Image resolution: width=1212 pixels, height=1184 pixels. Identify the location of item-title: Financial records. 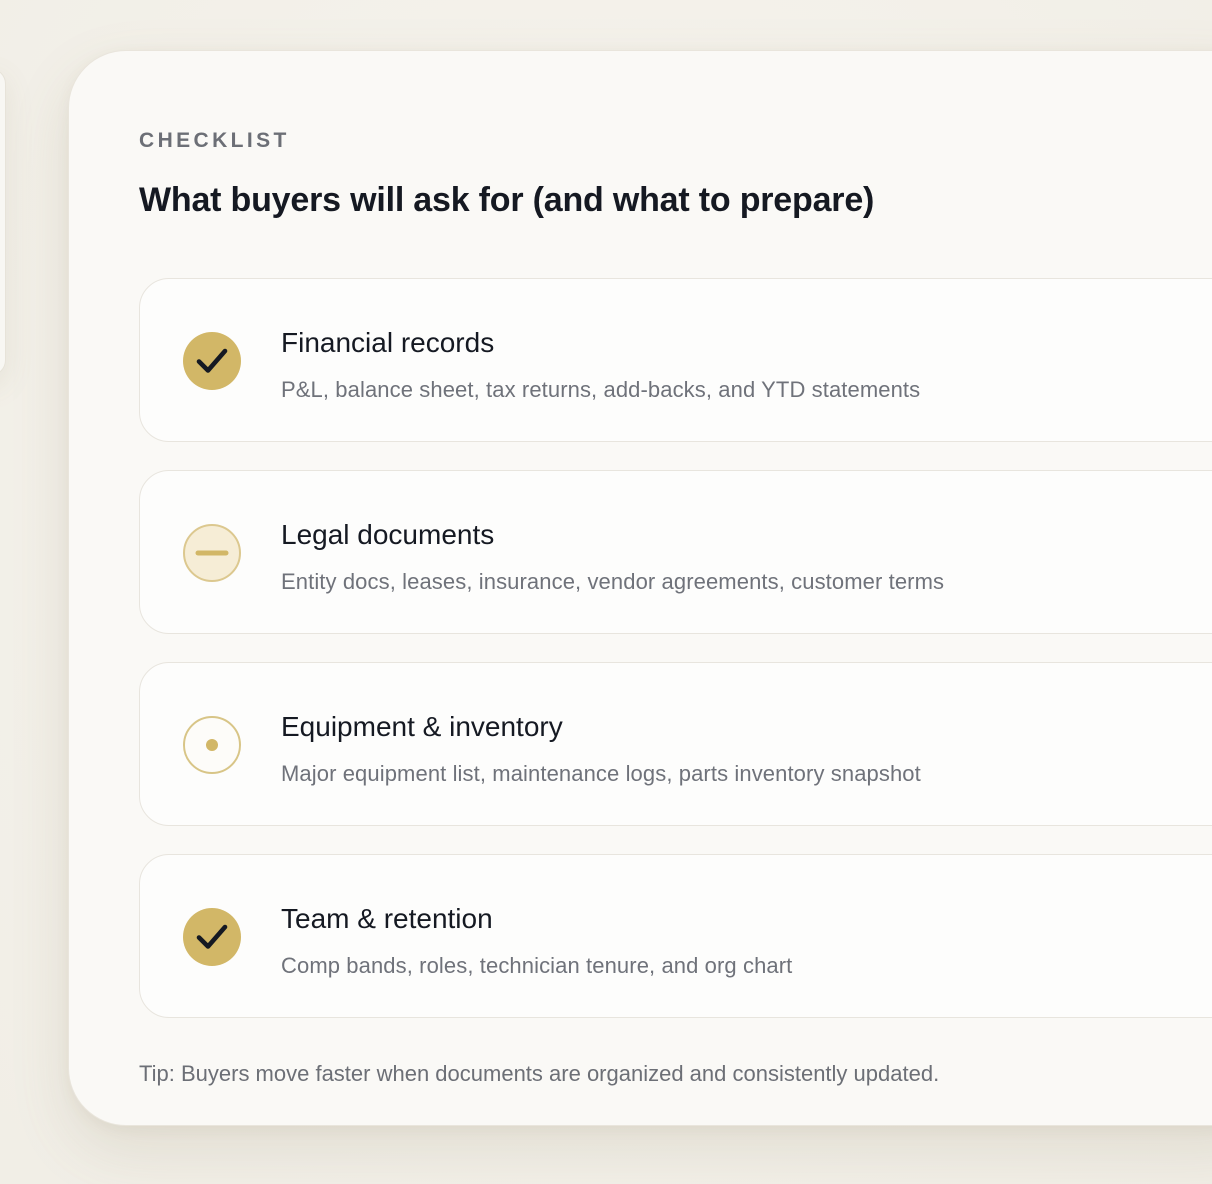
(388, 342).